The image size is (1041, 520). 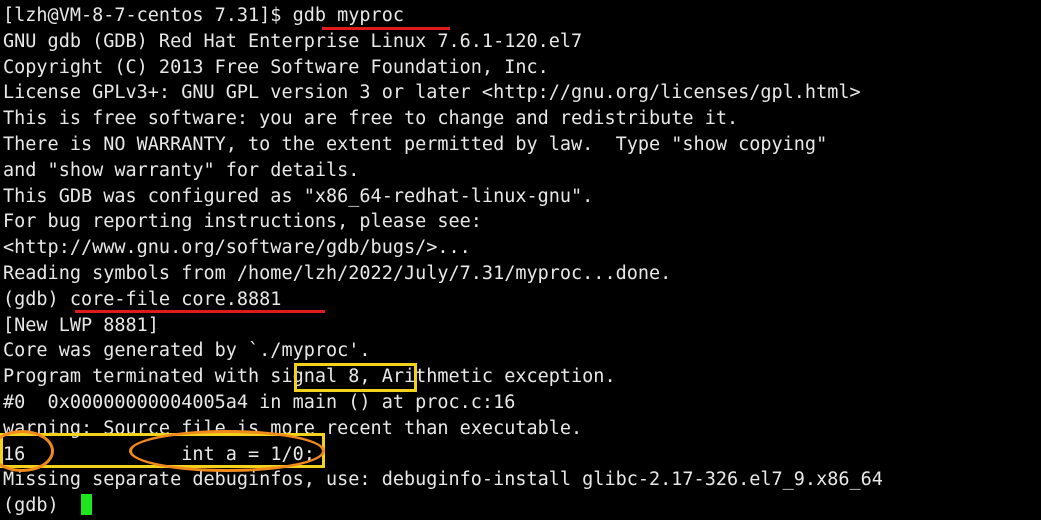 I want to click on terminal-input-line: (gdb), so click(x=522, y=506).